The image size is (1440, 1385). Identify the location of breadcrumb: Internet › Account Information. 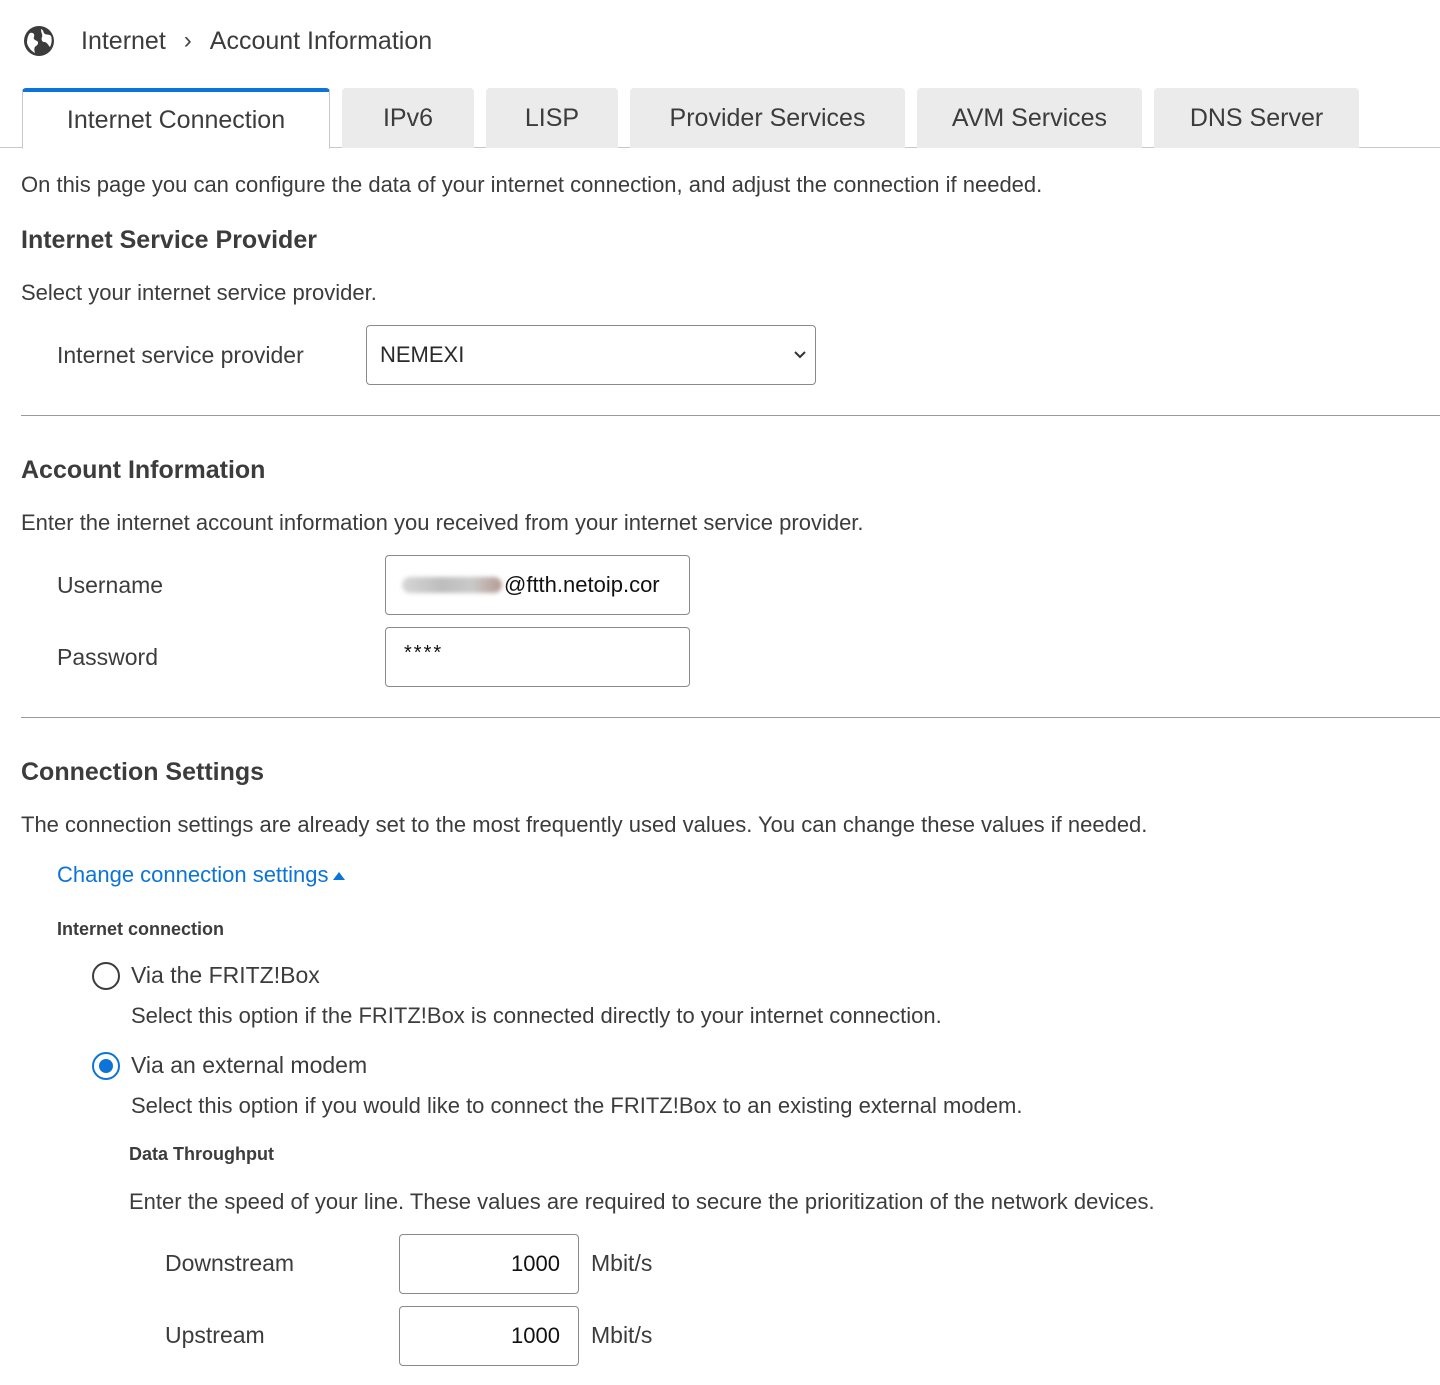
(227, 41).